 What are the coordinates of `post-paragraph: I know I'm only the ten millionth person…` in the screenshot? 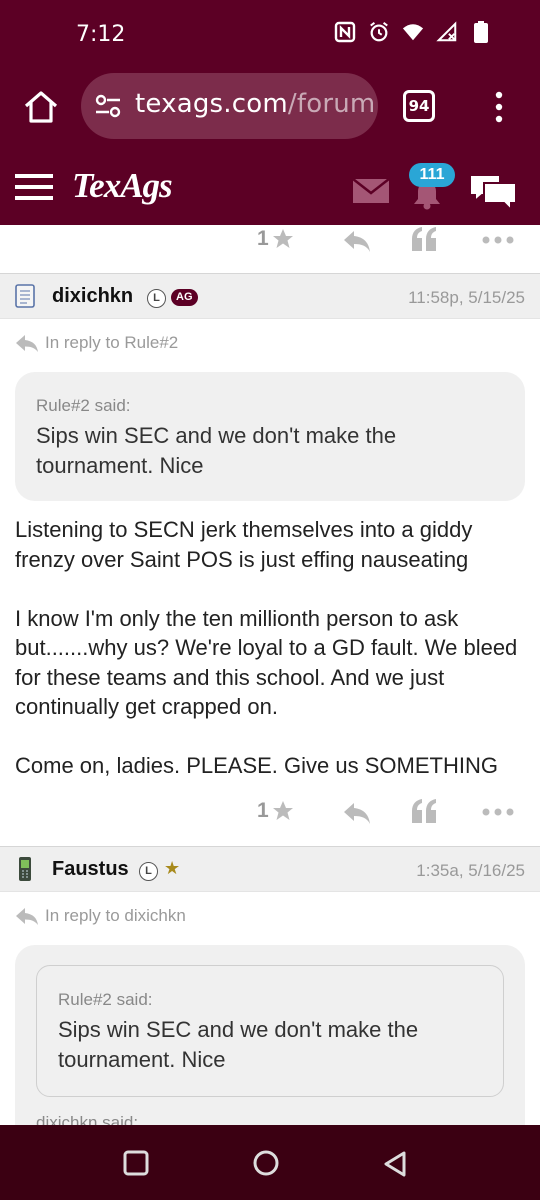 It's located at (266, 662).